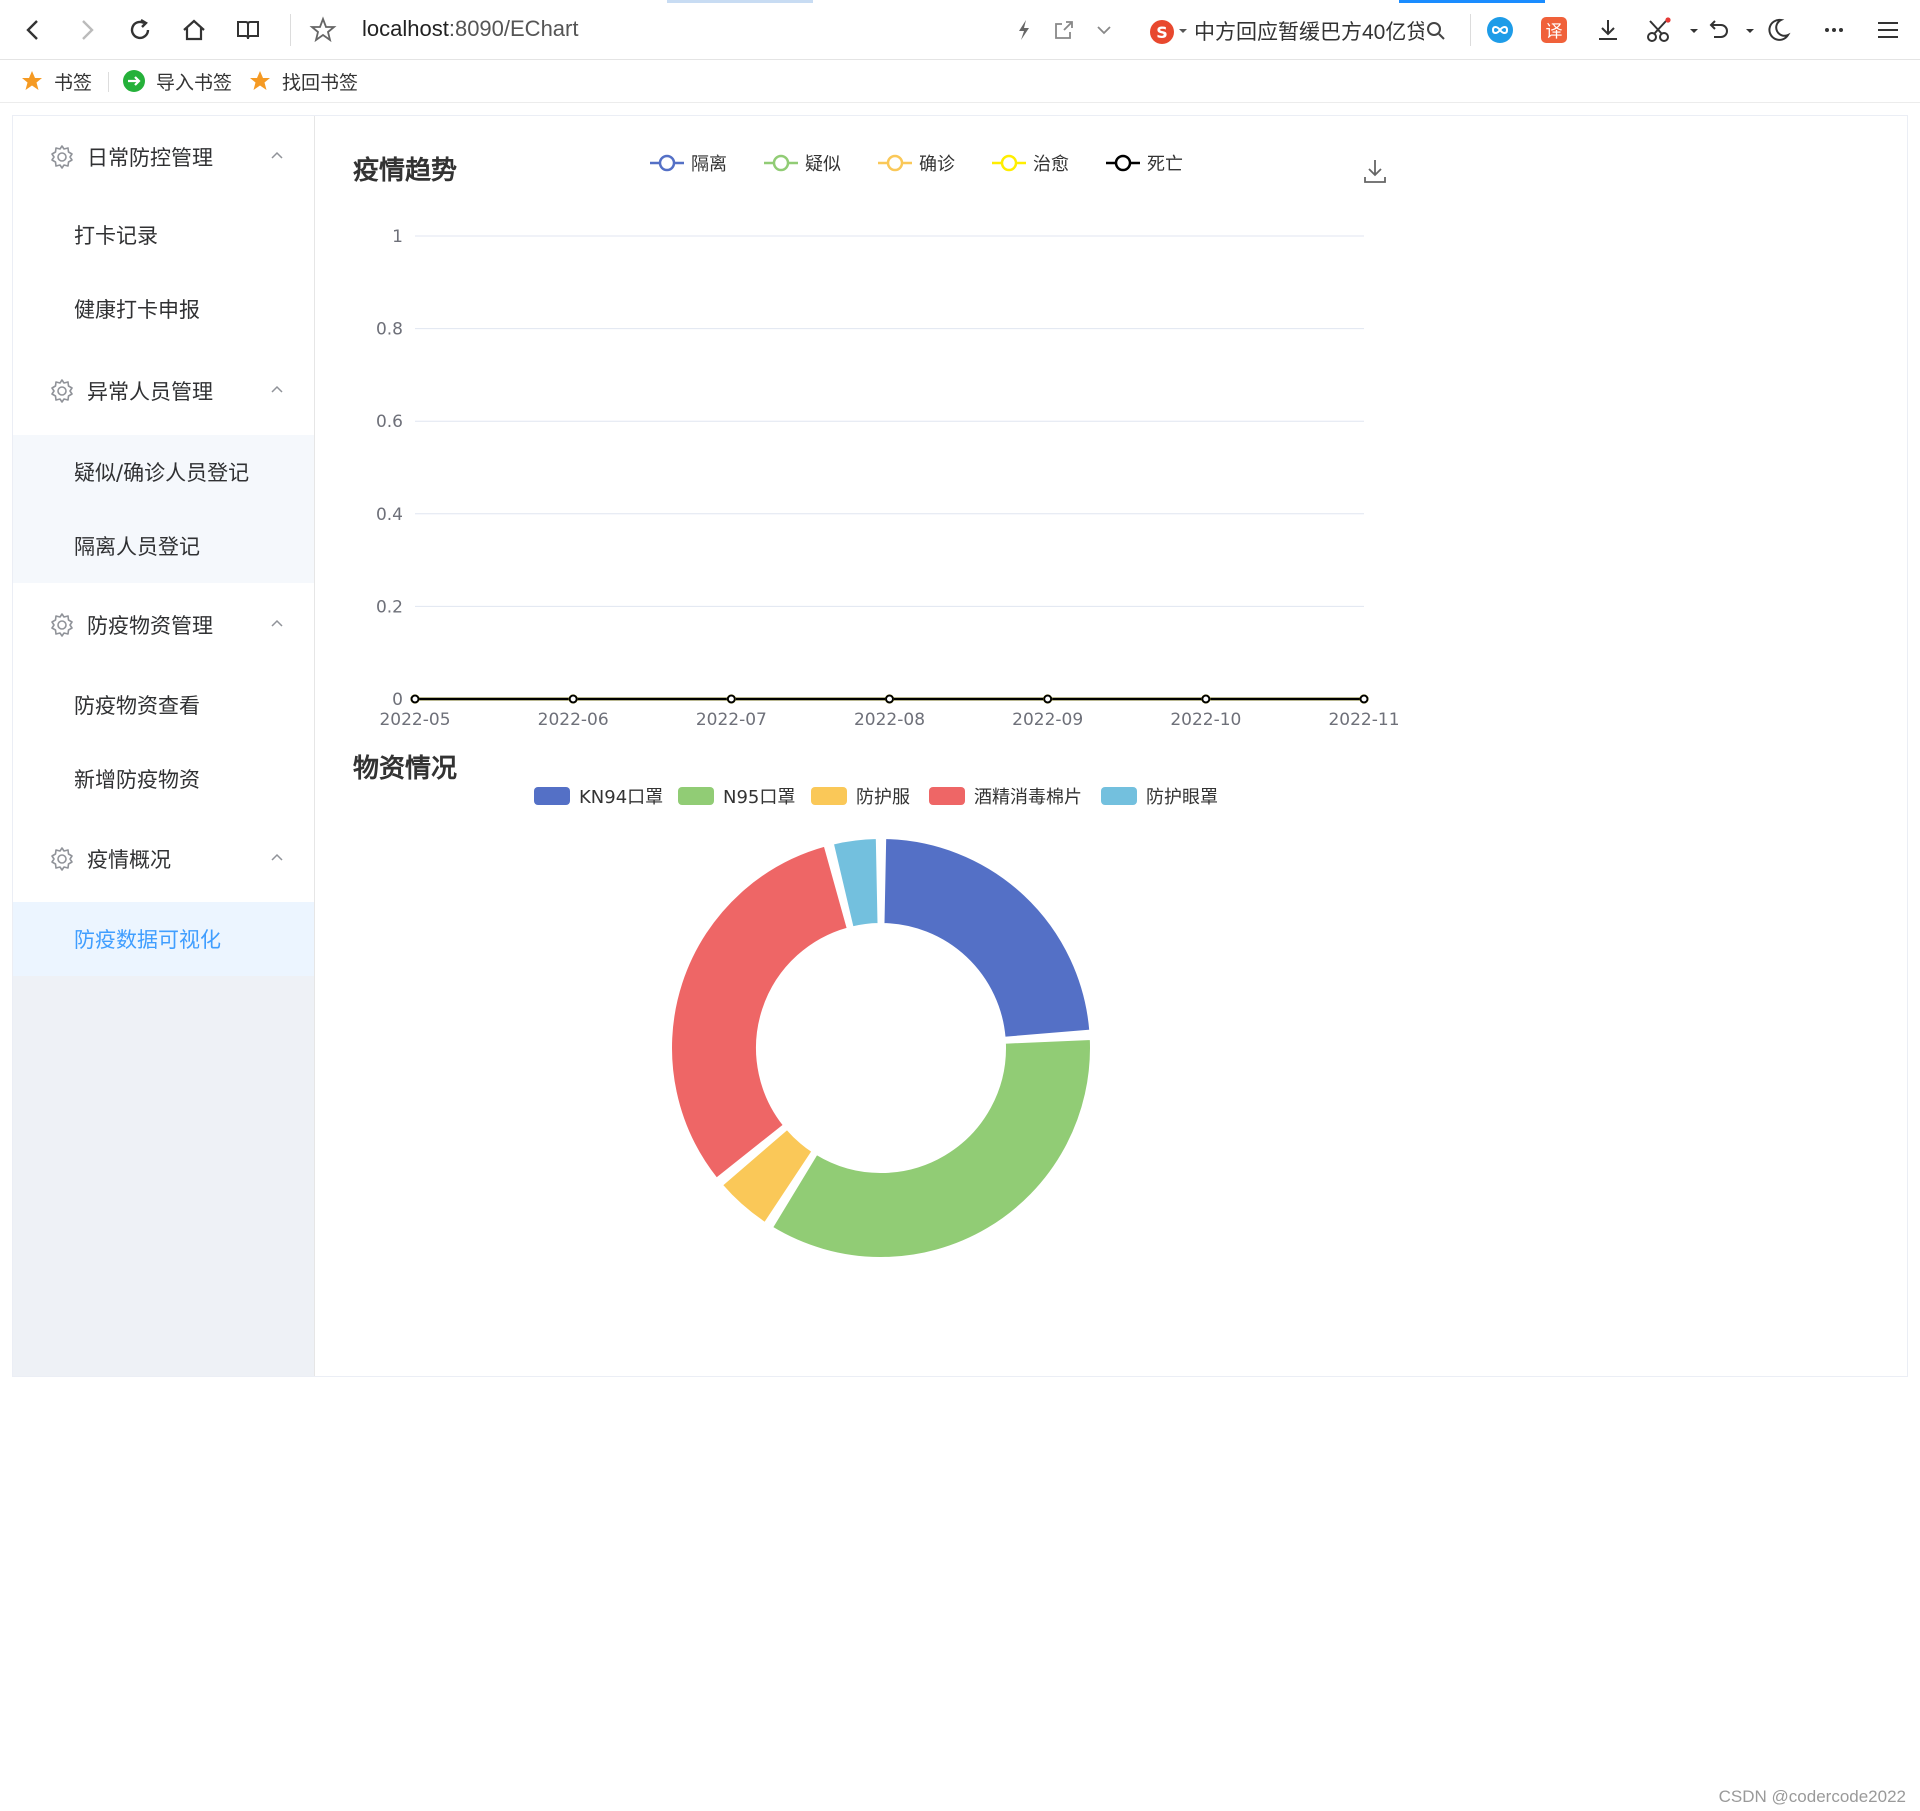  What do you see at coordinates (320, 82) in the screenshot?
I see `bookmark-label: 找回书签` at bounding box center [320, 82].